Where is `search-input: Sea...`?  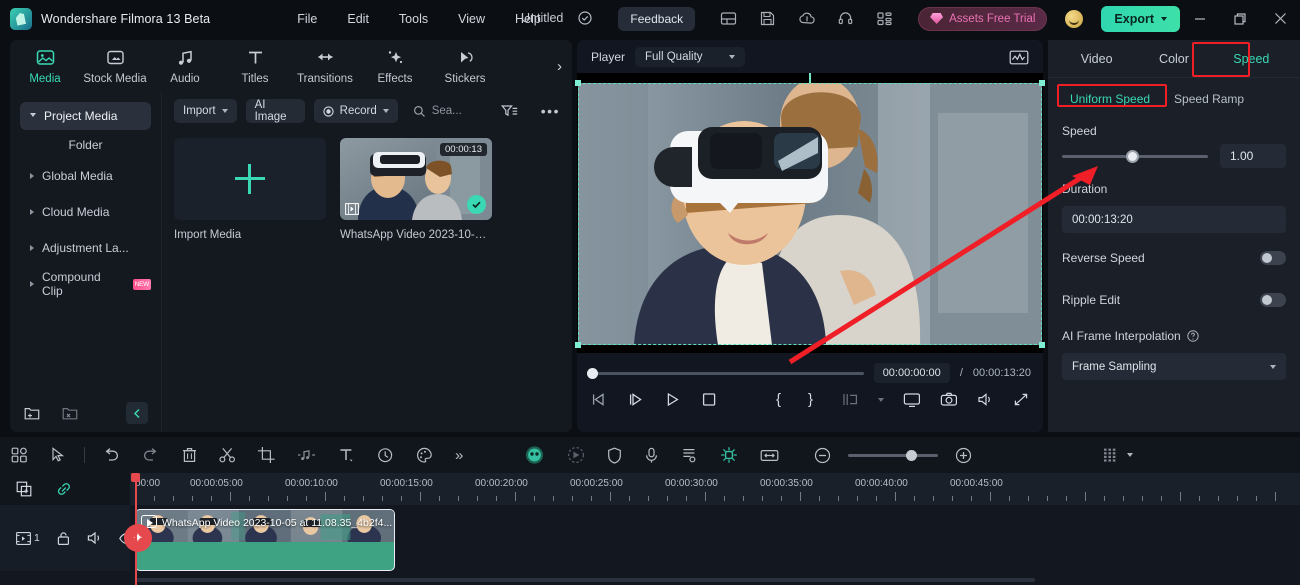
search-input: Sea... is located at coordinates (437, 111).